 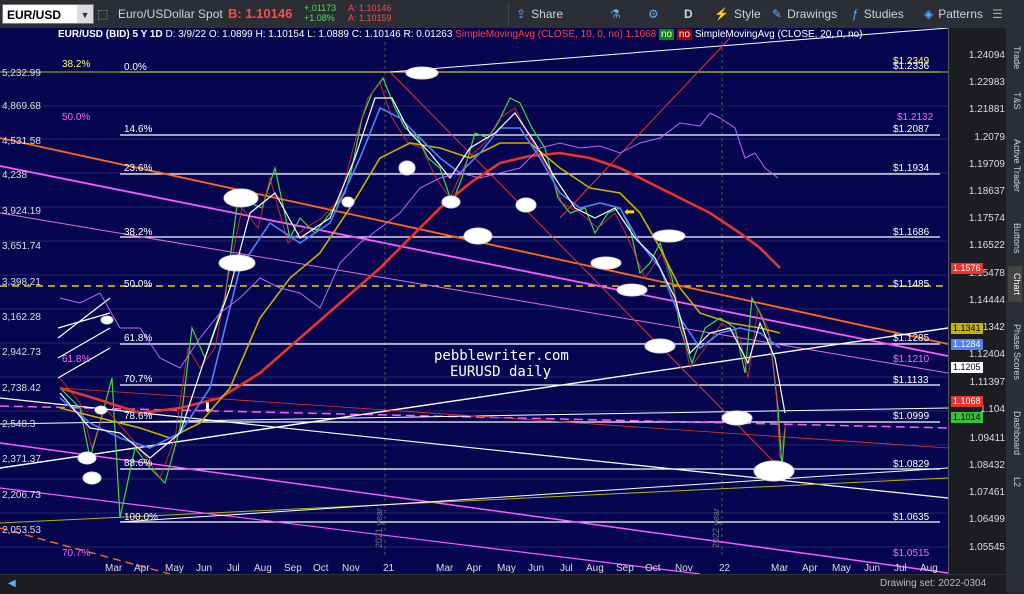 What do you see at coordinates (21, 388) in the screenshot?
I see `left-axis-label: 2,738.42` at bounding box center [21, 388].